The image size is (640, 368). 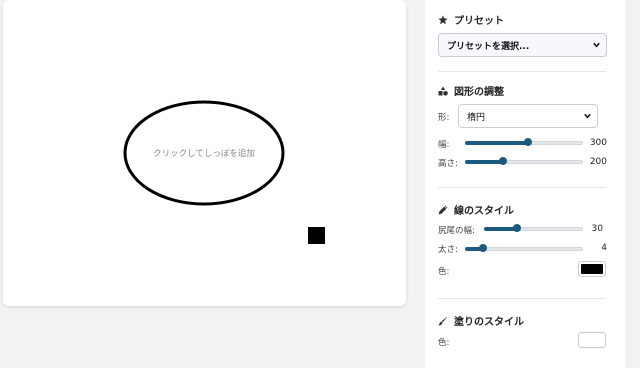 I want to click on shapes-icon, so click(x=443, y=91).